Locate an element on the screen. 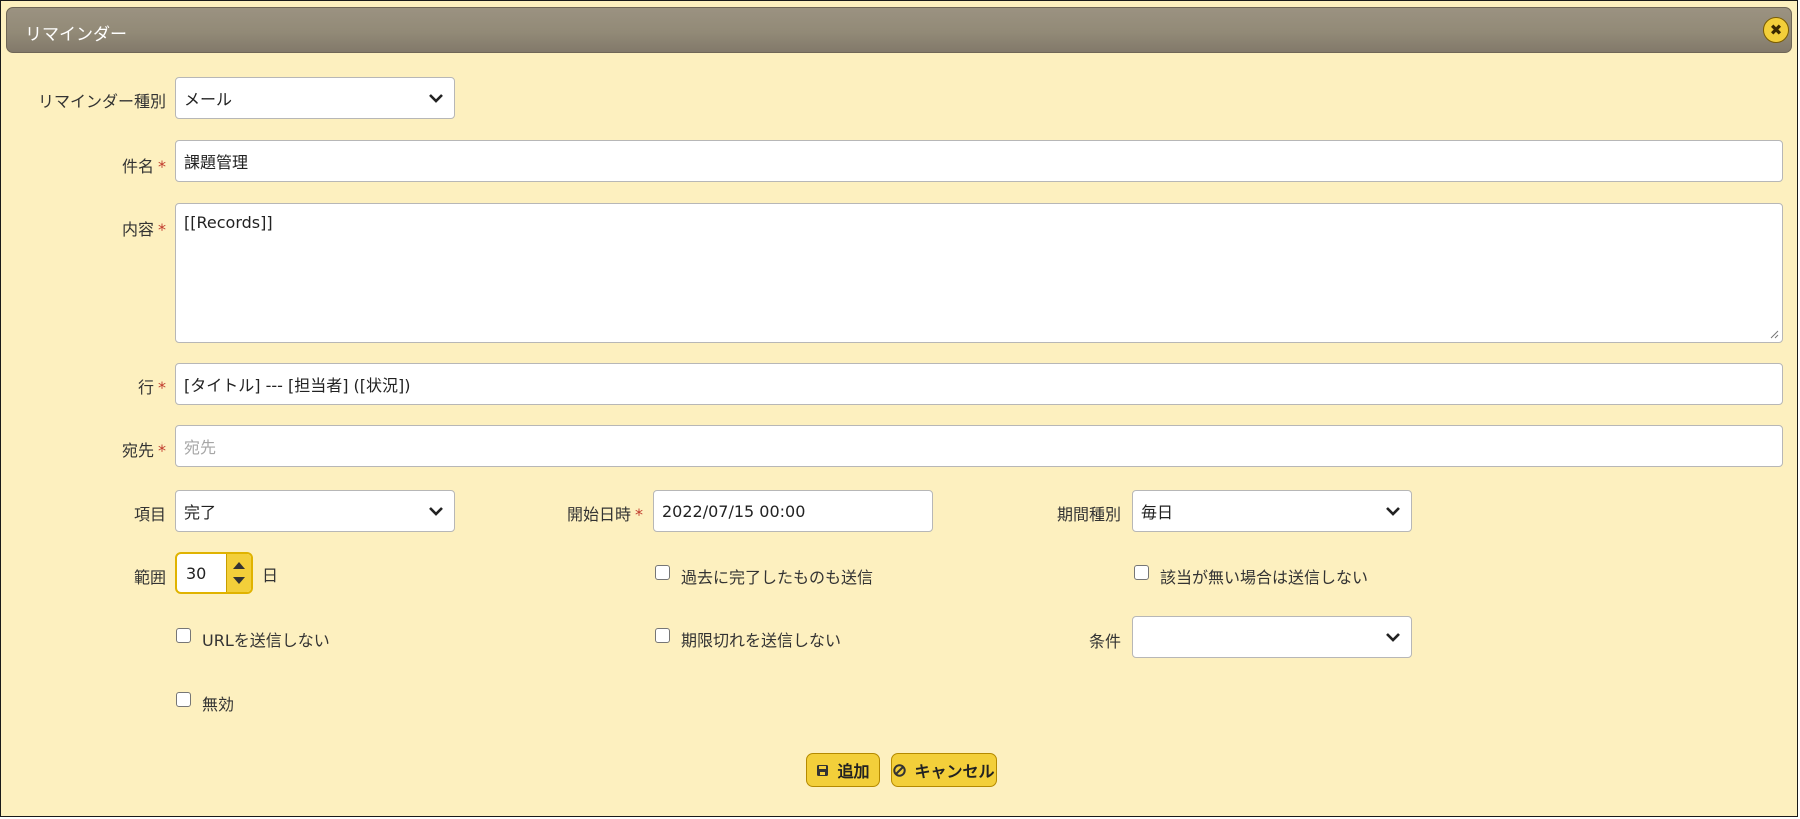 Image resolution: width=1800 pixels, height=819 pixels. period-type-label: 期間種別 is located at coordinates (1036, 513).